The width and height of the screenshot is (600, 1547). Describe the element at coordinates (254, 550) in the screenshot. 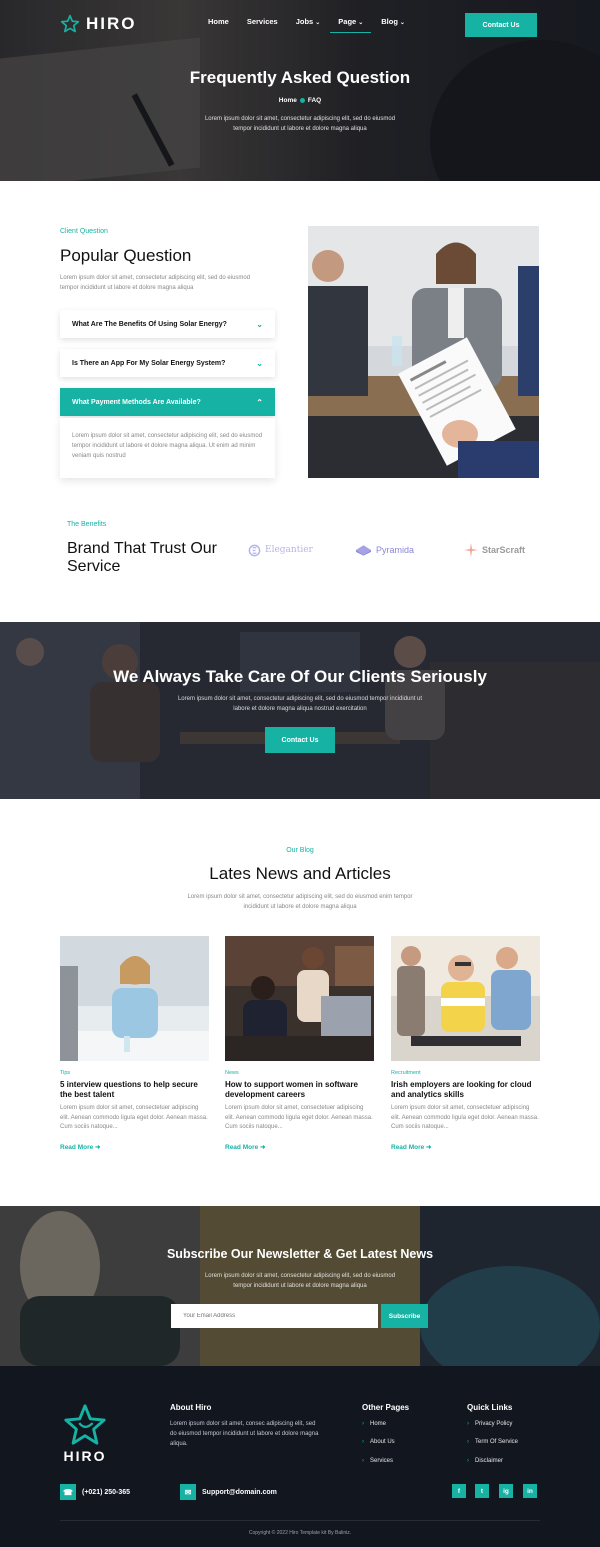

I see `elegantier-icon` at that location.